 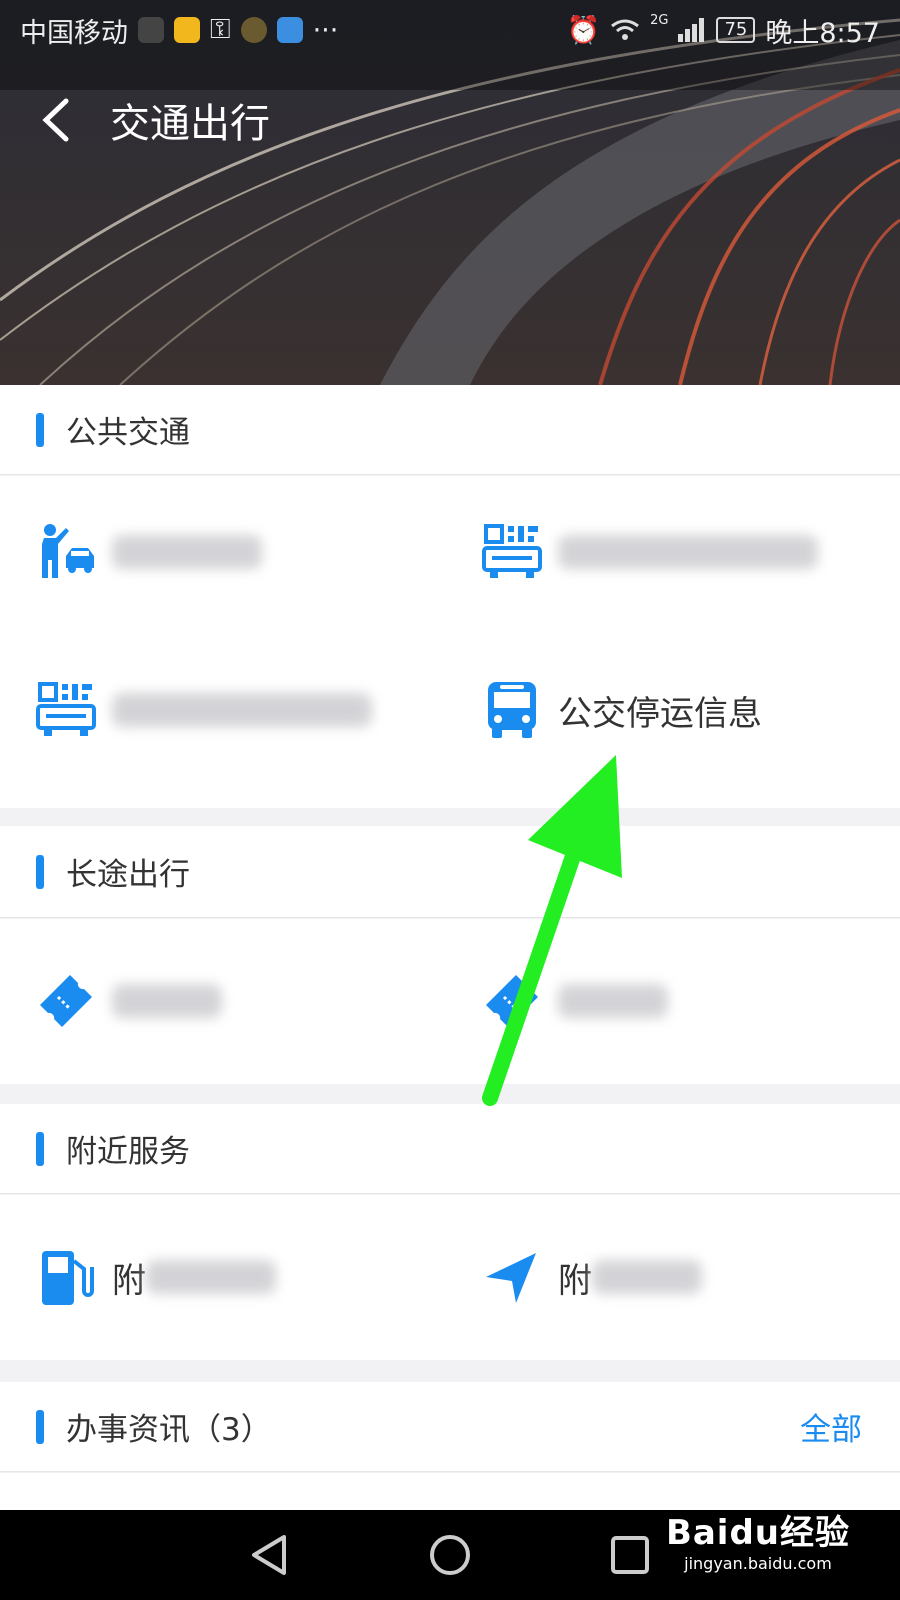 I want to click on bus-icon, so click(x=512, y=710).